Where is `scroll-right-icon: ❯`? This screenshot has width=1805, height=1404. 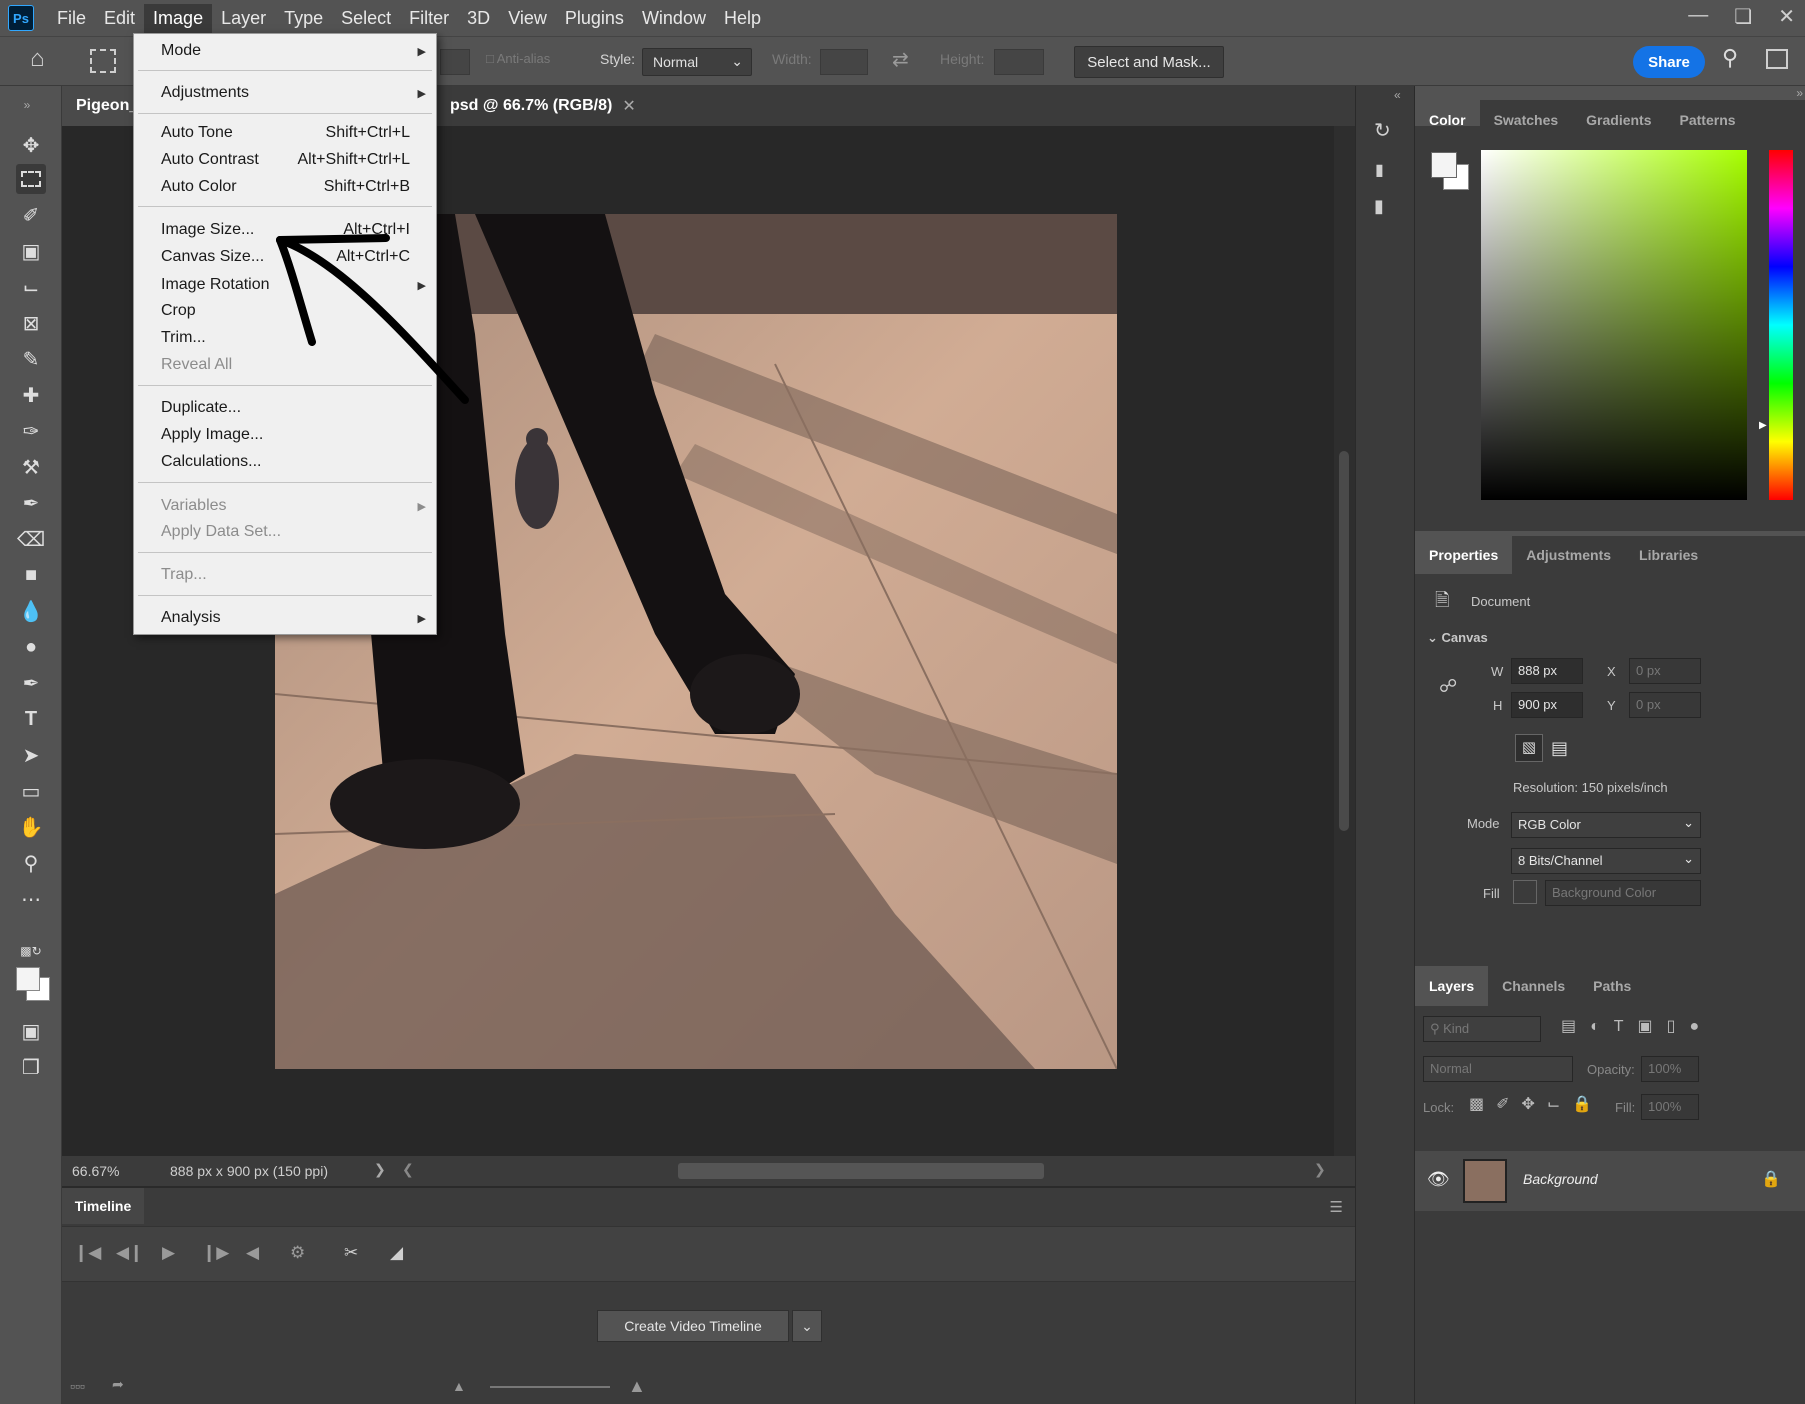
scroll-right-icon: ❯ is located at coordinates (1320, 1169).